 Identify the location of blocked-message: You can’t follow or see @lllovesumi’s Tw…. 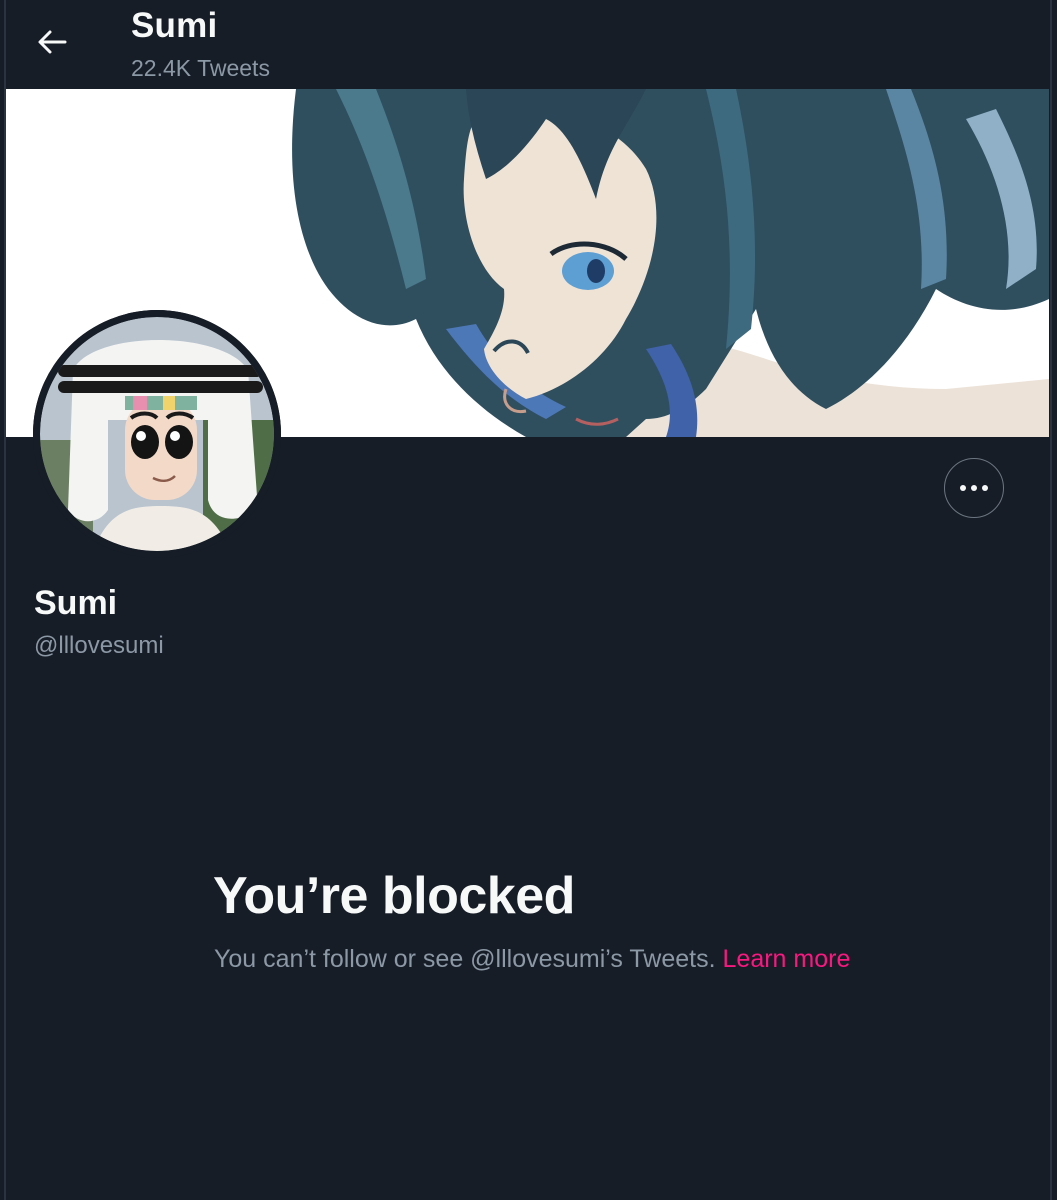
(534, 959).